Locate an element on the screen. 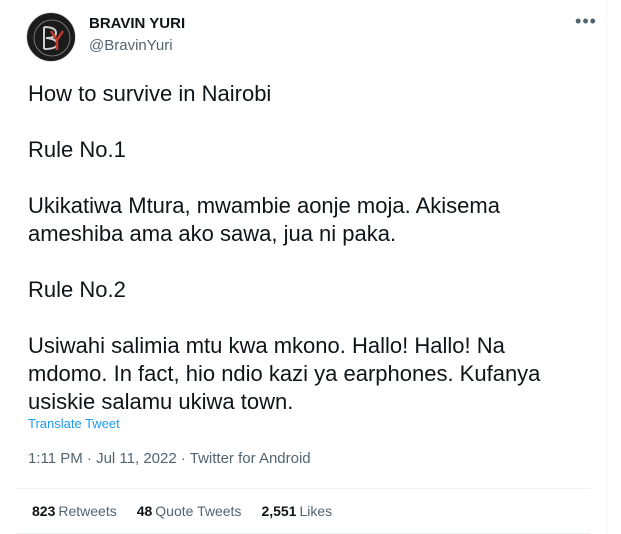  likes-count: 2,551 is located at coordinates (279, 511).